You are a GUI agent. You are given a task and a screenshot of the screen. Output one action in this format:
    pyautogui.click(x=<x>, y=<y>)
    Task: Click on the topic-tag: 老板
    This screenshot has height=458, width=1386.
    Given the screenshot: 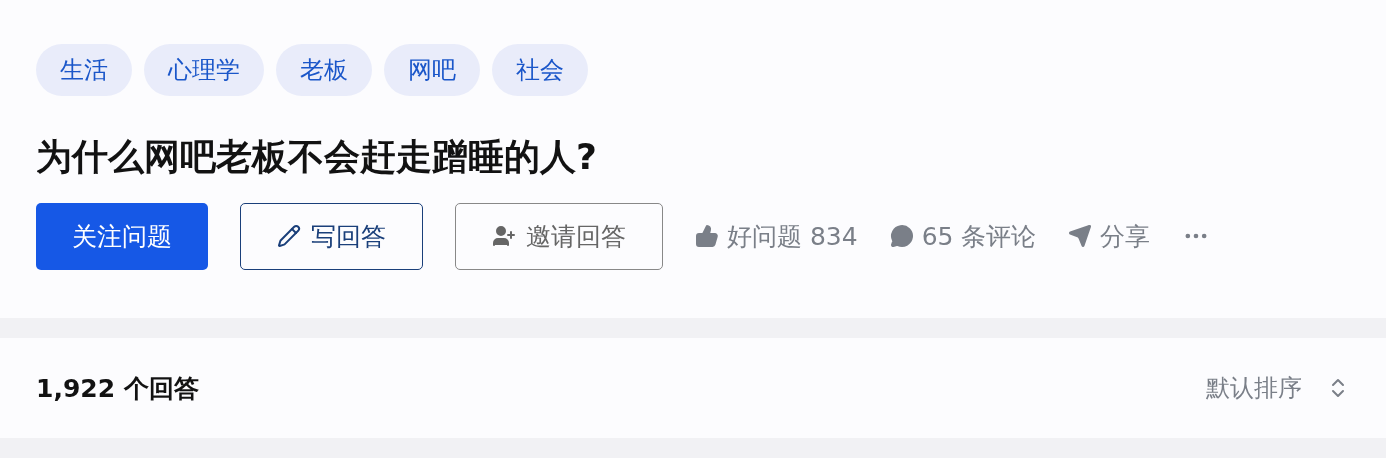 What is the action you would take?
    pyautogui.click(x=324, y=70)
    